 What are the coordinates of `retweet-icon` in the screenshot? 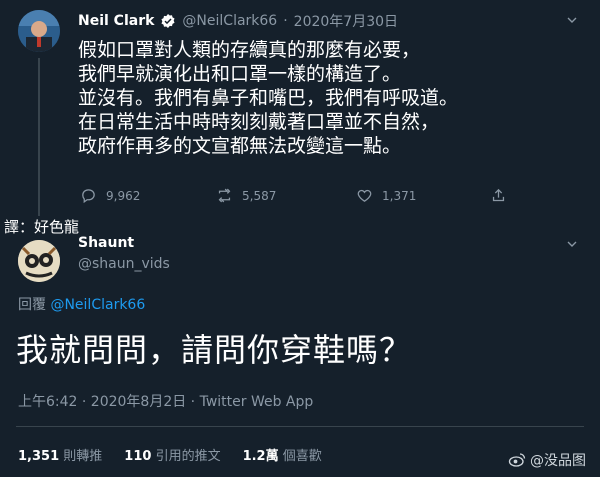 It's located at (224, 195).